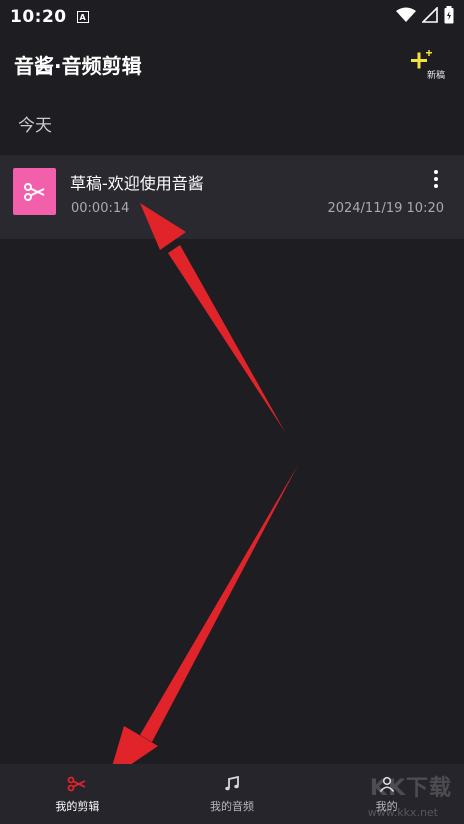 This screenshot has height=824, width=464. Describe the element at coordinates (137, 183) in the screenshot. I see `draft-title: 草稿-欢迎使用音酱` at that location.